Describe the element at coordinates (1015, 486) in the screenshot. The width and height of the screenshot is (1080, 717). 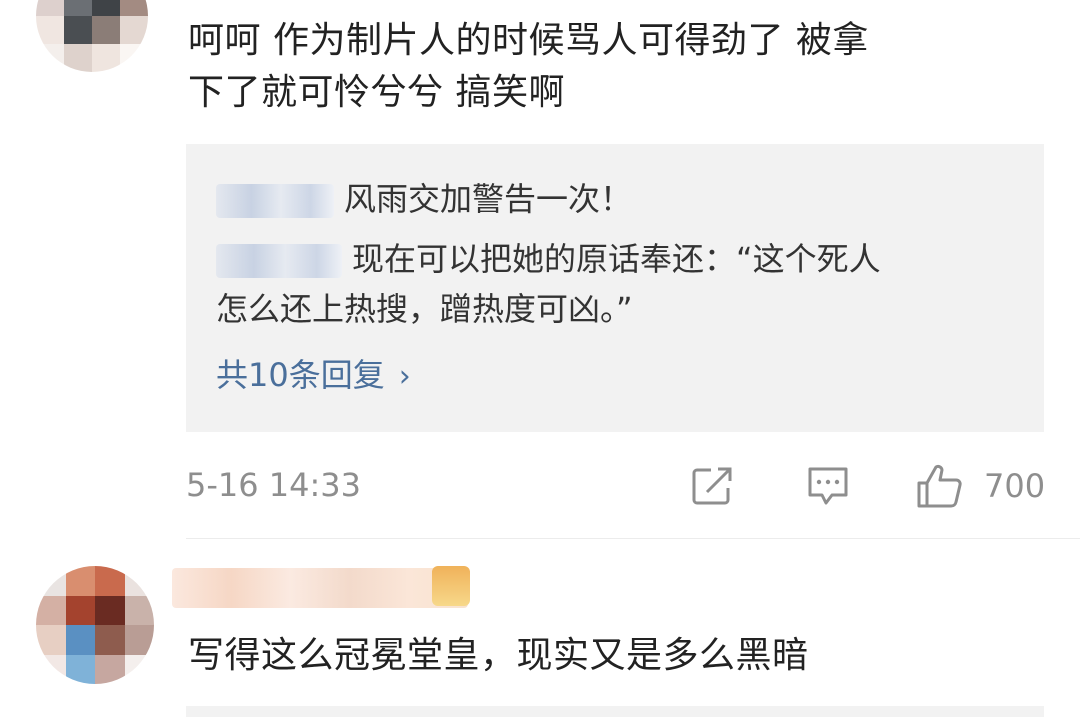
I see `like-count: 700` at that location.